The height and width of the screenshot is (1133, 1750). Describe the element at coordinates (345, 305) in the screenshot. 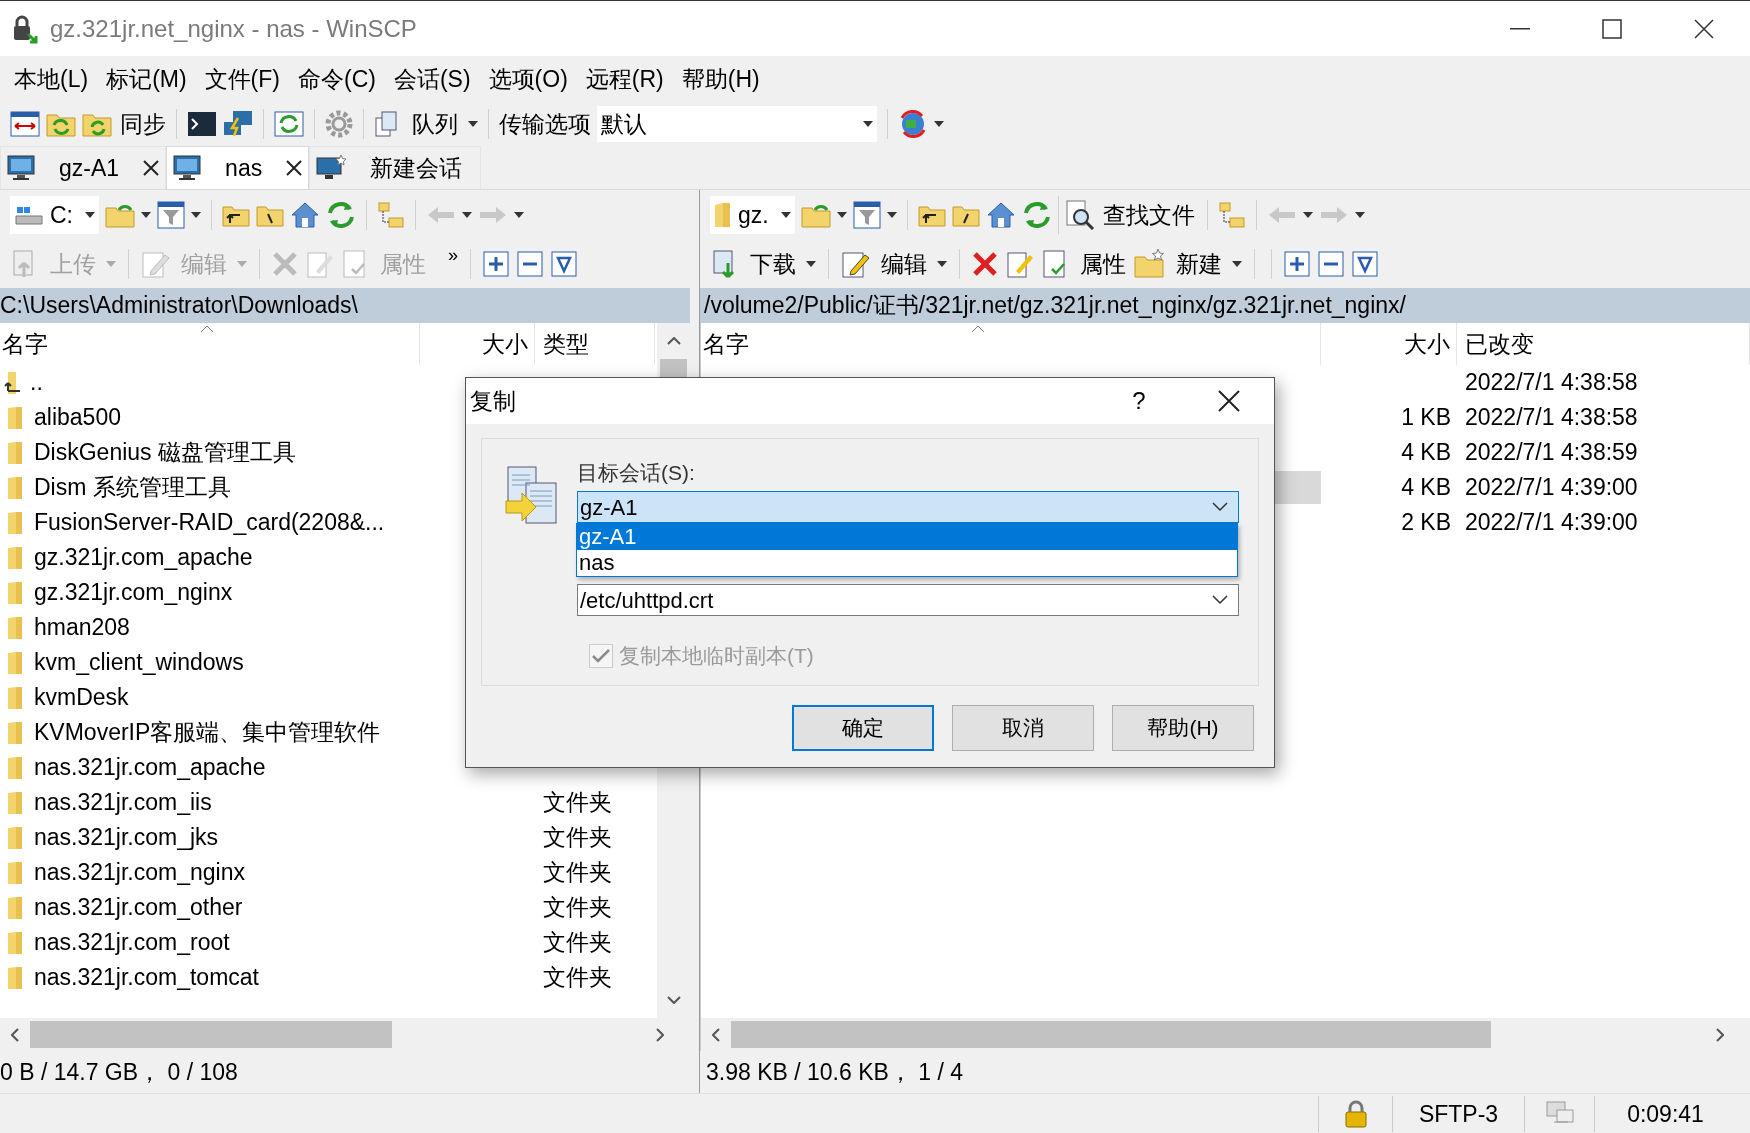

I see `path-bar: C:\Users\Administrator\Downloads\` at that location.